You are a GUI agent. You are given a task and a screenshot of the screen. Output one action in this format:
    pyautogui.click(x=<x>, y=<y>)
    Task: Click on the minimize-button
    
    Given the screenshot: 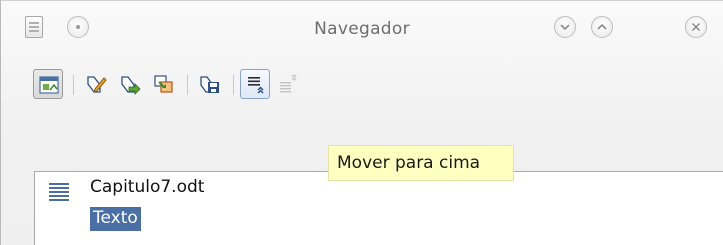 What is the action you would take?
    pyautogui.click(x=565, y=27)
    